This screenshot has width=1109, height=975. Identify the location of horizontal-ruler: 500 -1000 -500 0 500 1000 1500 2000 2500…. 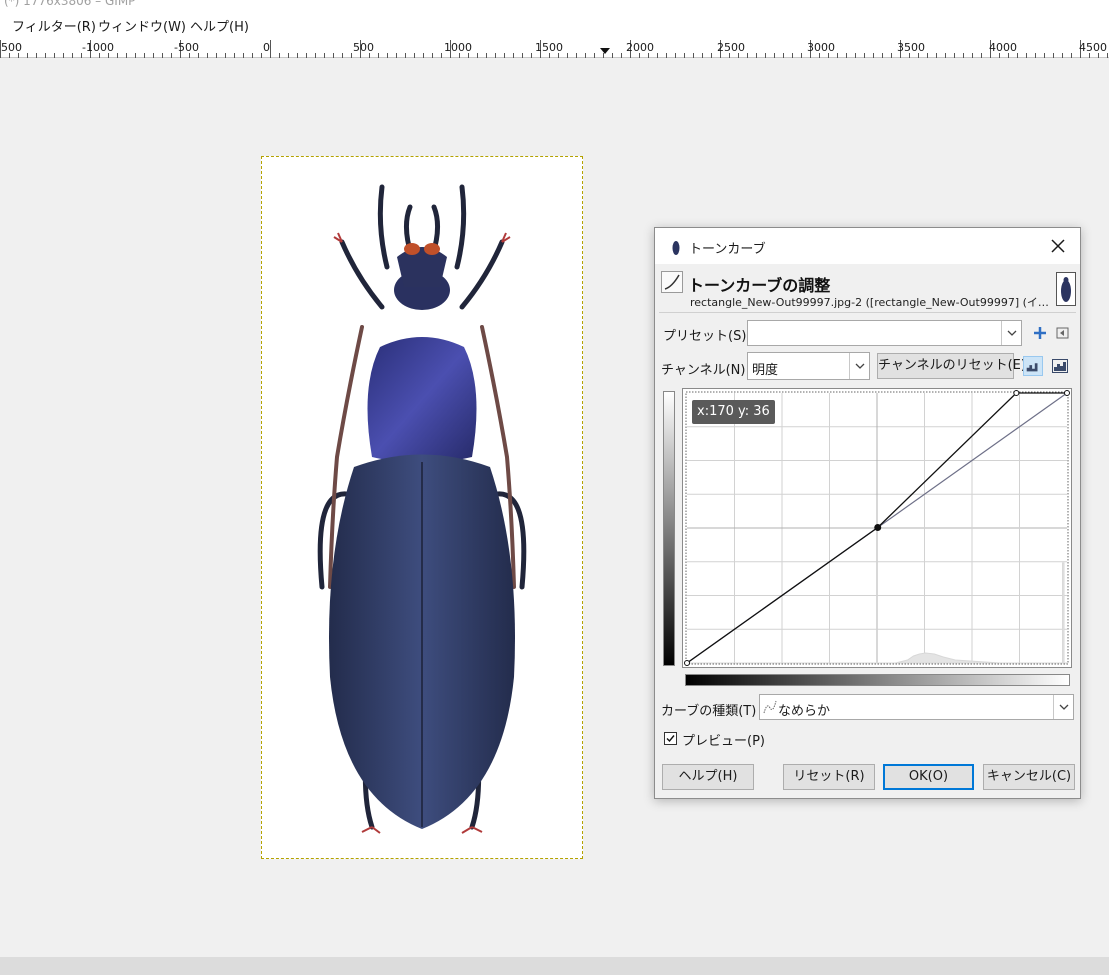
(554, 48).